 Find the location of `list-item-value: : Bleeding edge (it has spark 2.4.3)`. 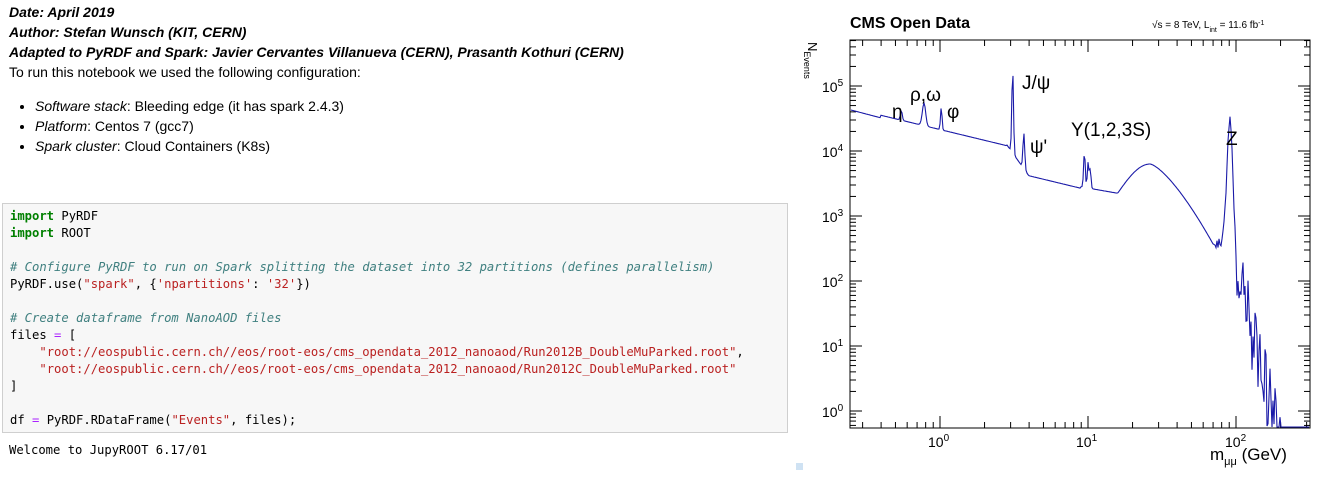

list-item-value: : Bleeding edge (it has spark 2.4.3) is located at coordinates (235, 106).